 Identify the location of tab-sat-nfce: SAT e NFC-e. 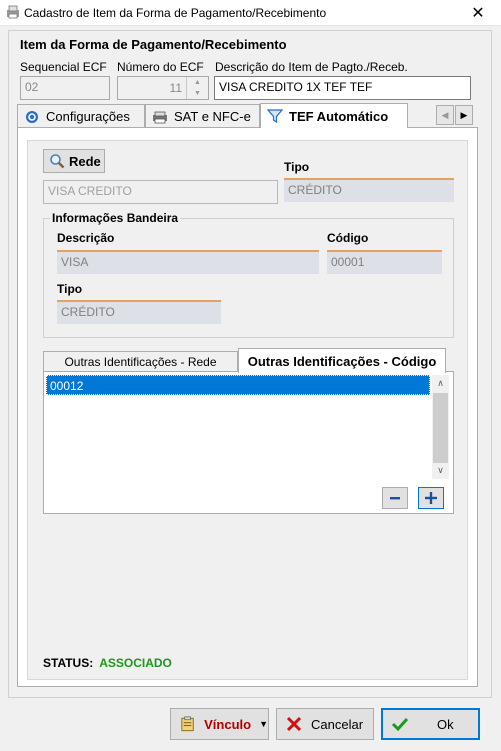
(202, 116).